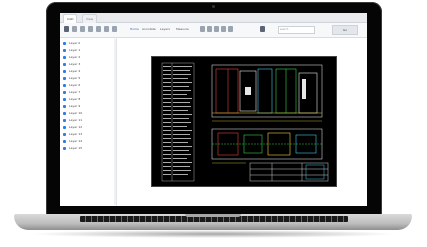 Image resolution: width=427 pixels, height=247 pixels. I want to click on open-file-icon, so click(66, 29).